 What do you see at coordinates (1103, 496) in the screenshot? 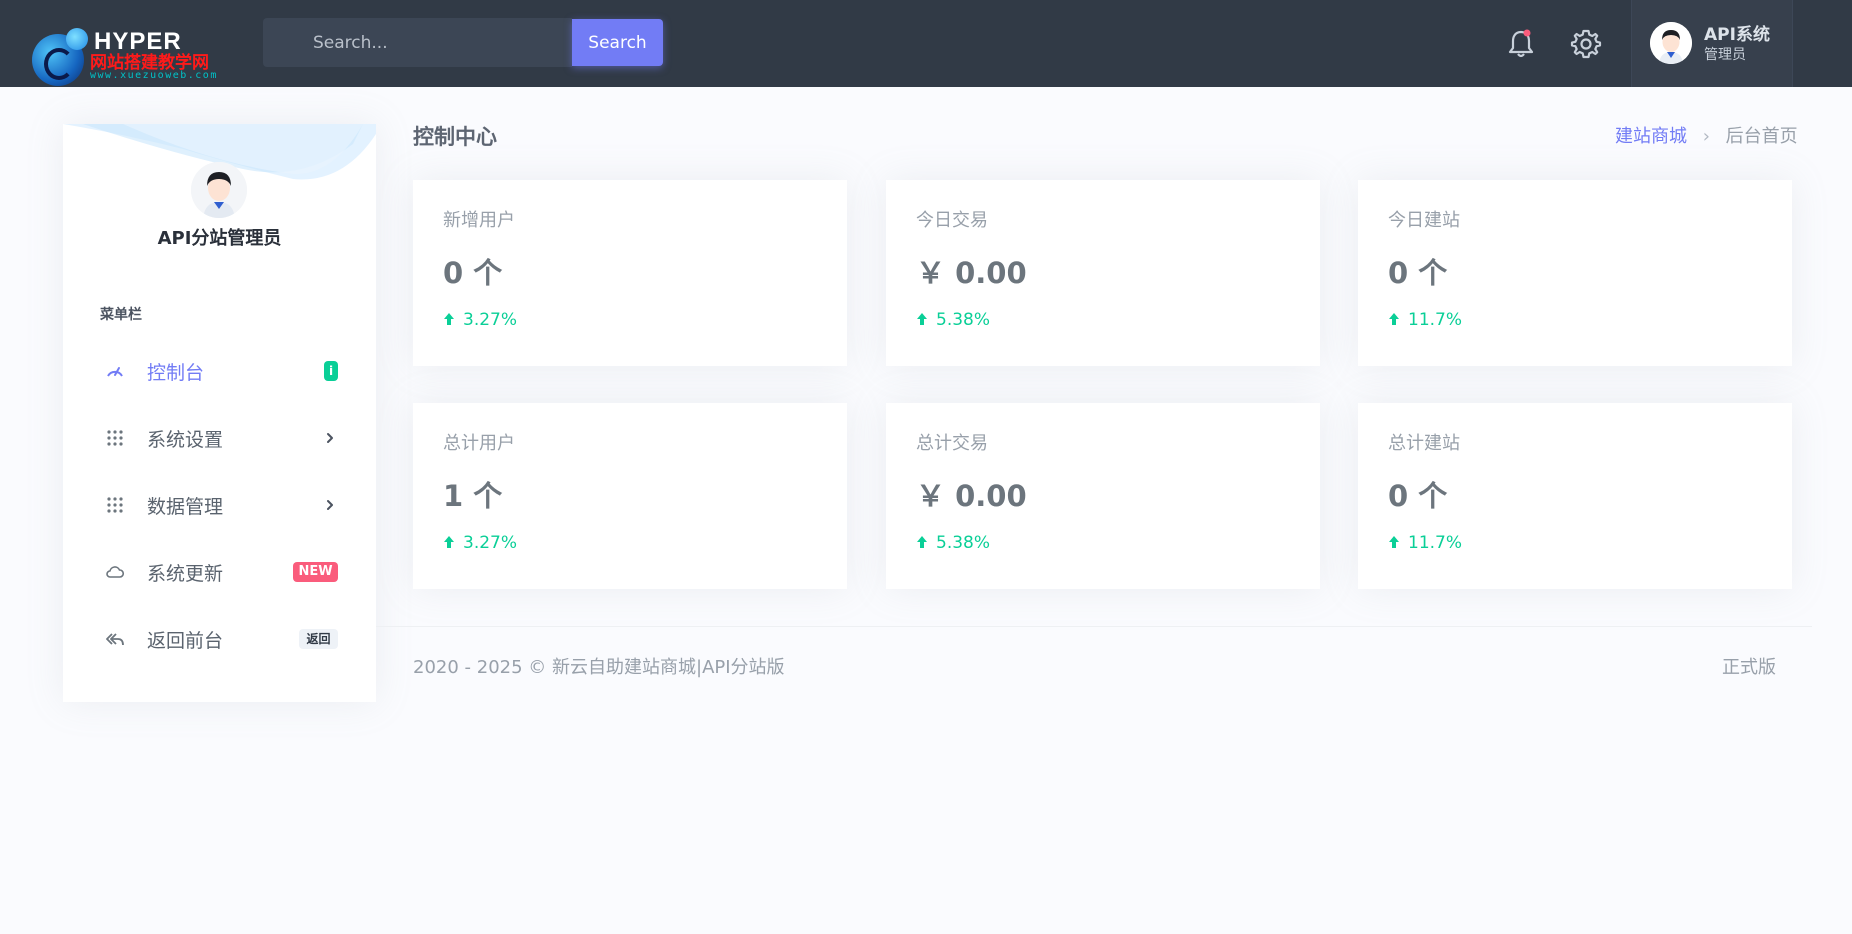
I see `stat-card-total-transactions: 总计交易 ￥ 0.00 5.38%` at bounding box center [1103, 496].